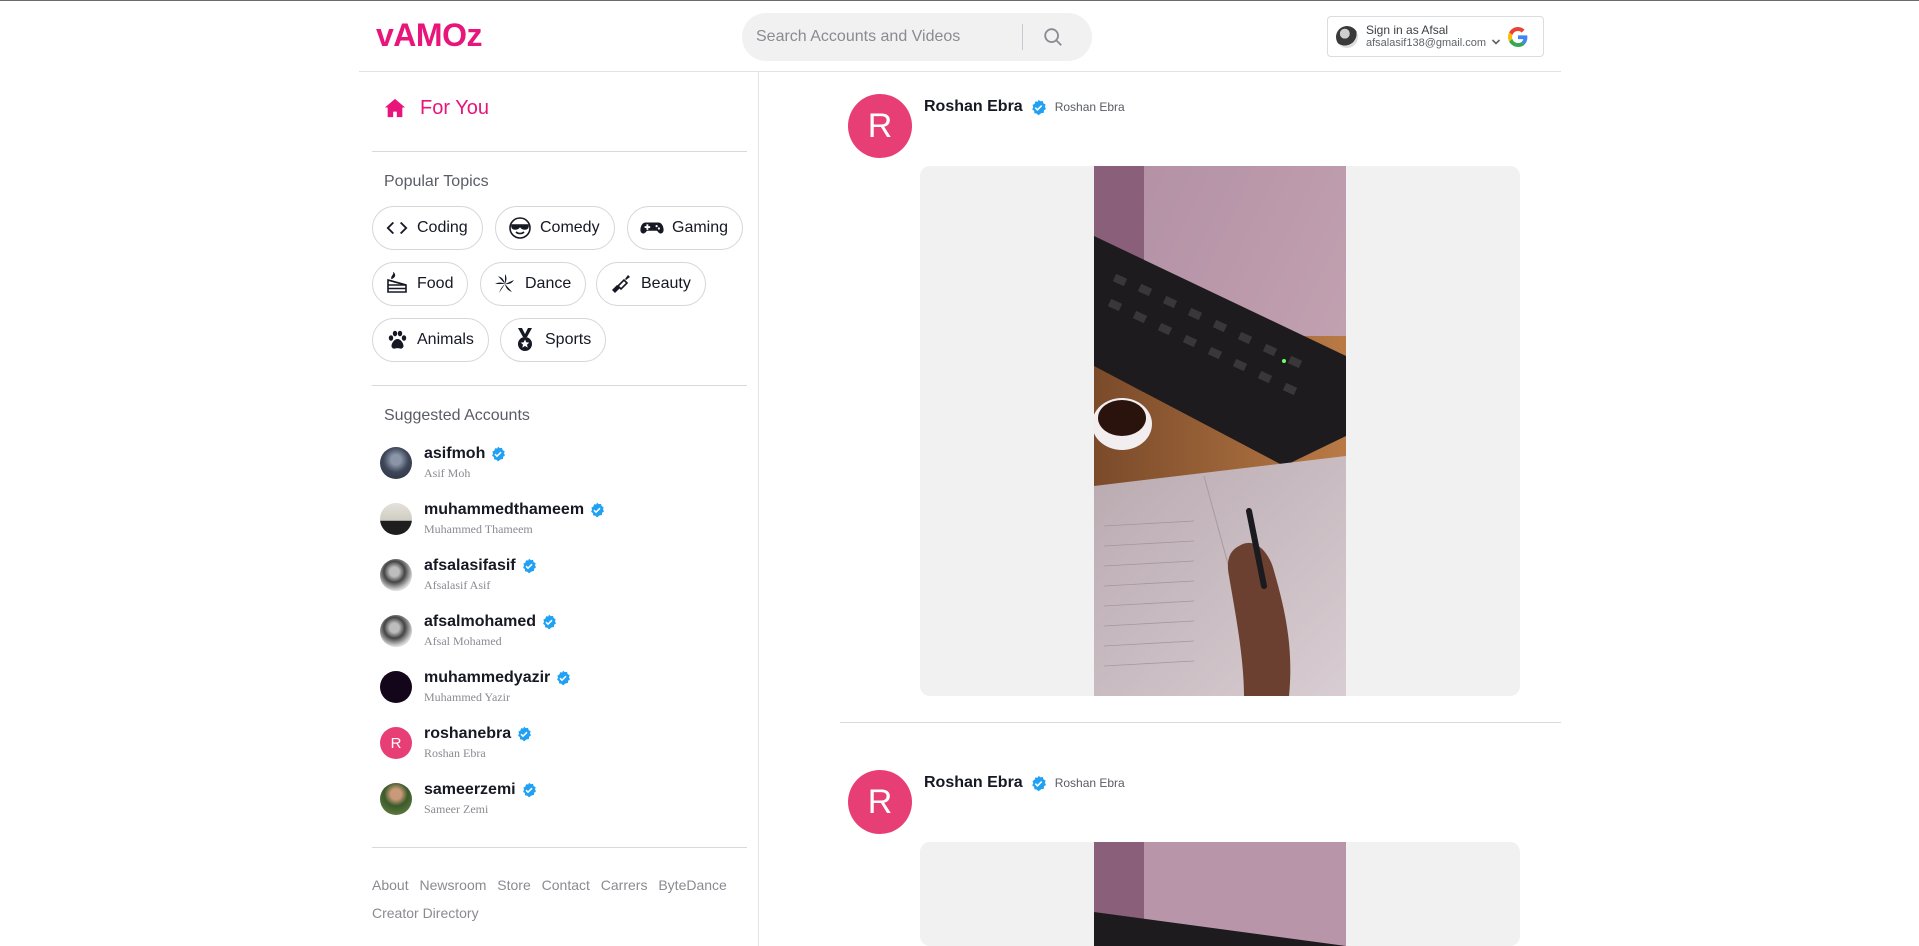  Describe the element at coordinates (1407, 29) in the screenshot. I see `signin-title: Sign in as Afsal` at that location.